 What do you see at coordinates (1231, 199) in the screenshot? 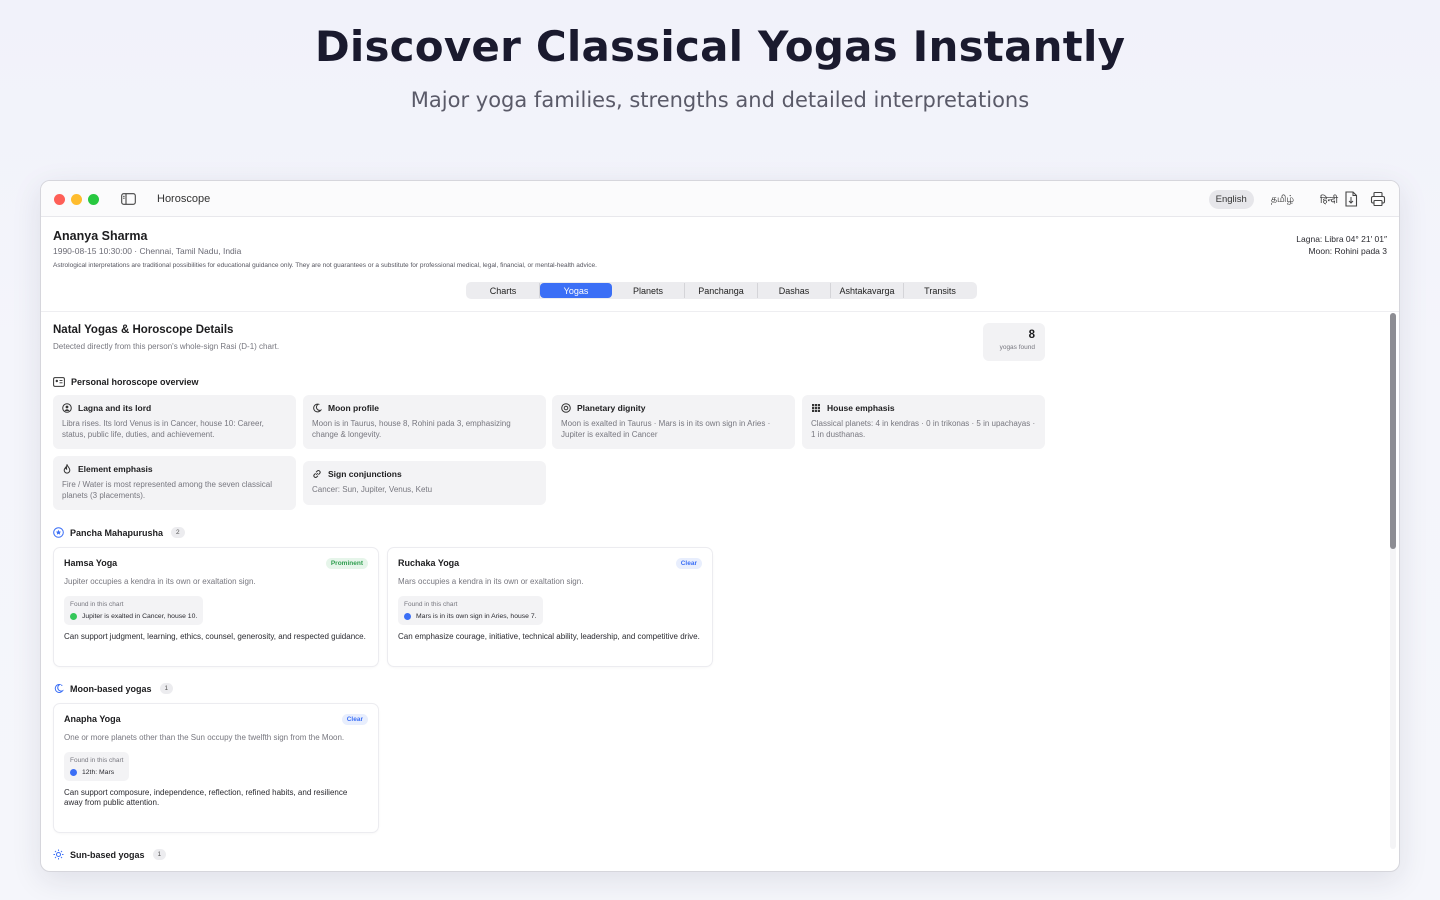
I see `lang-english-button: English` at bounding box center [1231, 199].